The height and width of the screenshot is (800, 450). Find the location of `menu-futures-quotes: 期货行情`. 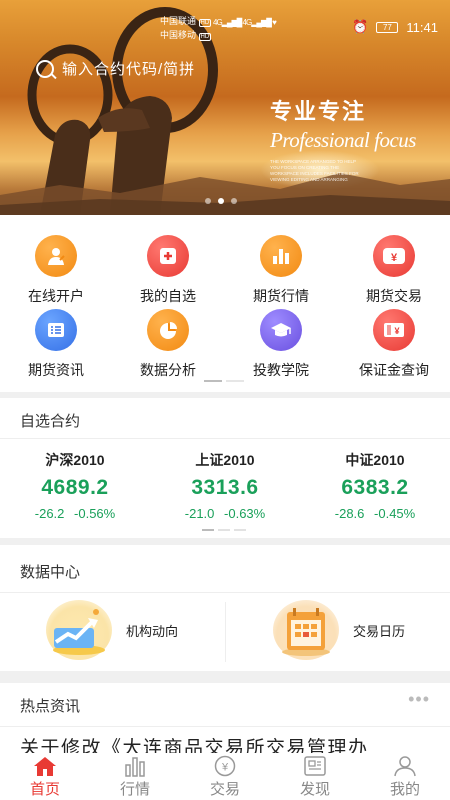

menu-futures-quotes: 期货行情 is located at coordinates (281, 270).